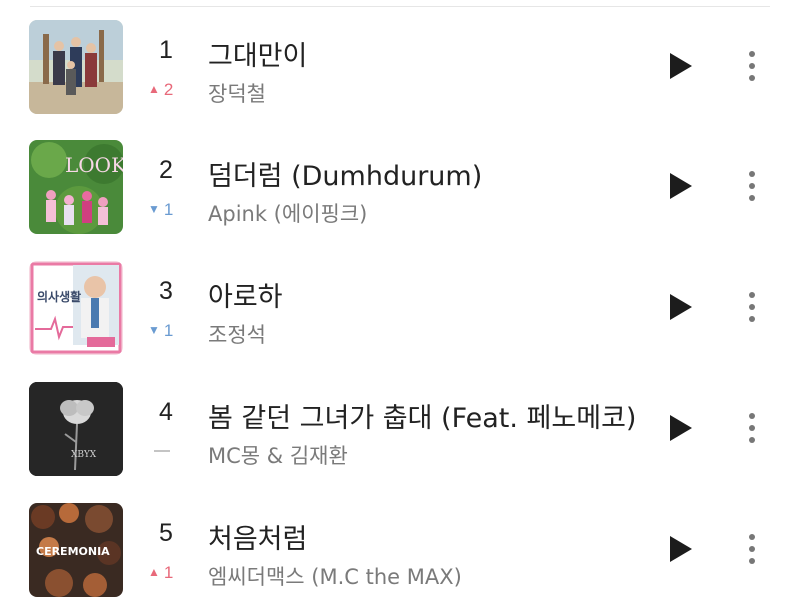  What do you see at coordinates (428, 294) in the screenshot?
I see `song-title: 아로하` at bounding box center [428, 294].